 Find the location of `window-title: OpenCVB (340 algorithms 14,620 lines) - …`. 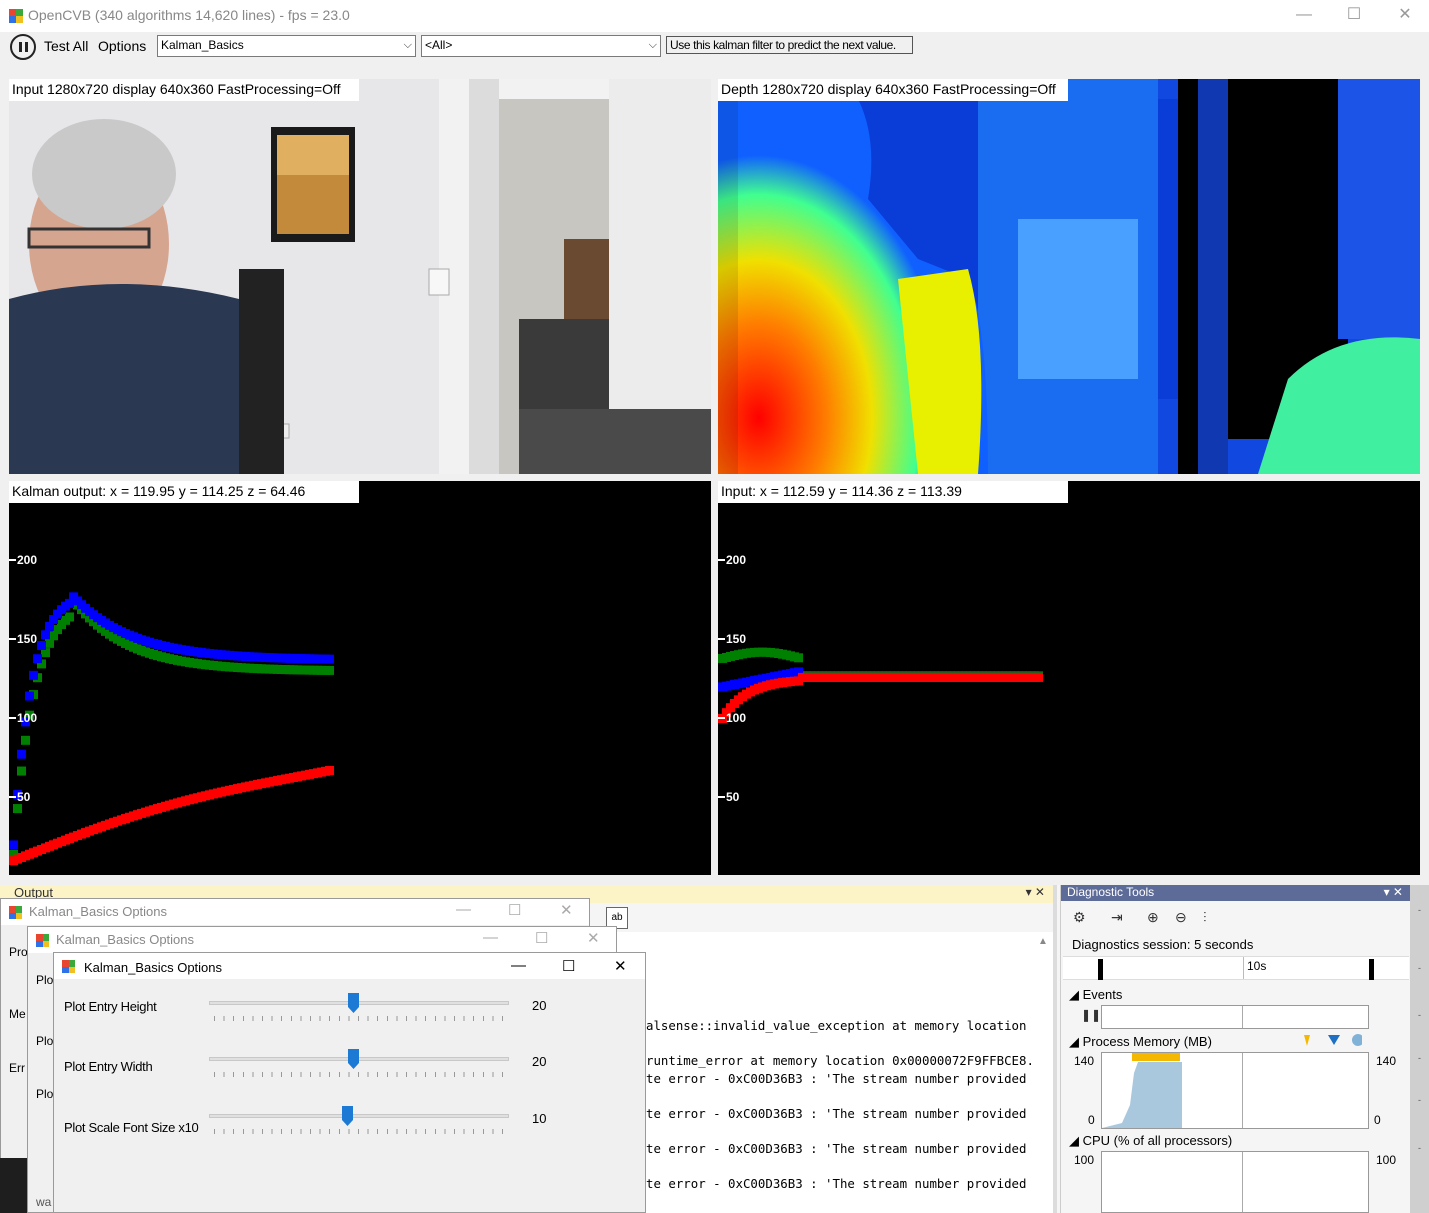

window-title: OpenCVB (340 algorithms 14,620 lines) - … is located at coordinates (189, 15).